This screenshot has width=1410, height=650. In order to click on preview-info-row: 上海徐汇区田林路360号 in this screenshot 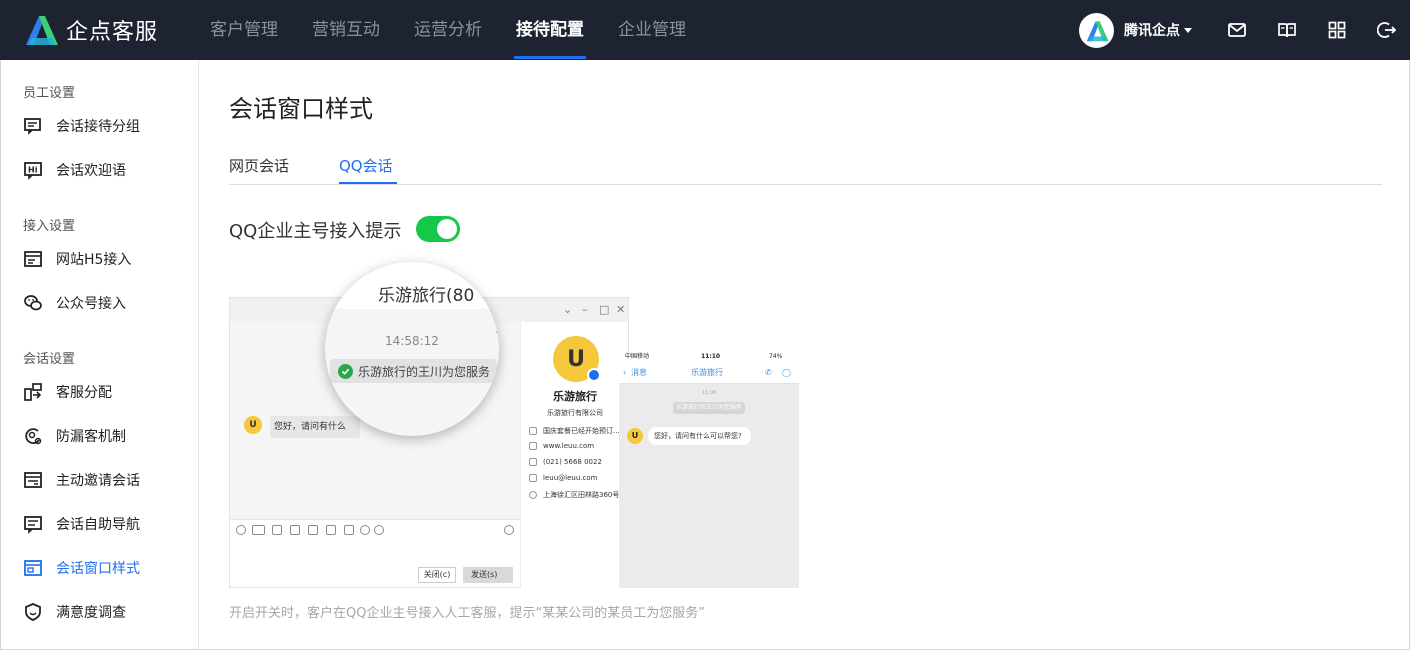, I will do `click(574, 495)`.